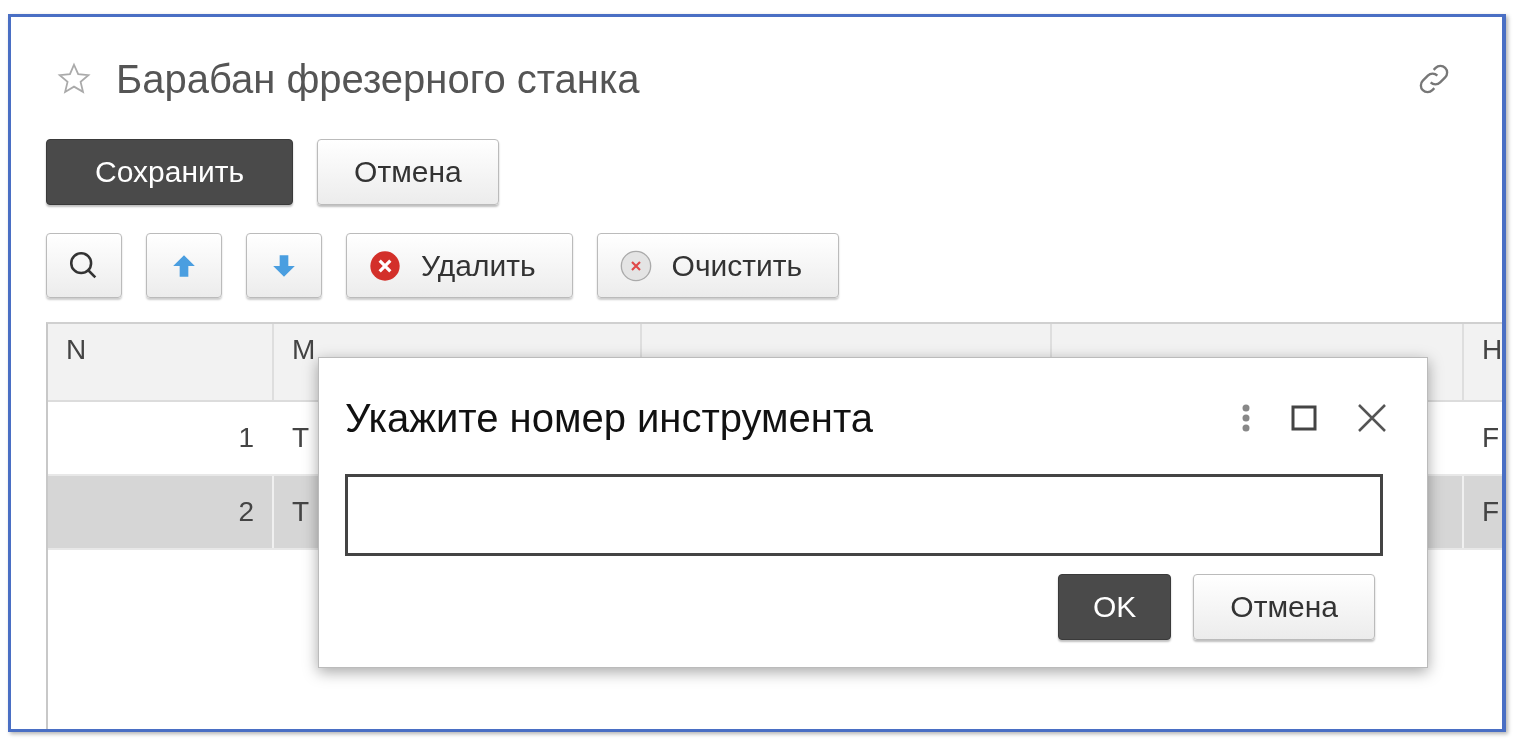 Image resolution: width=1518 pixels, height=740 pixels. I want to click on maximize-icon, so click(1304, 418).